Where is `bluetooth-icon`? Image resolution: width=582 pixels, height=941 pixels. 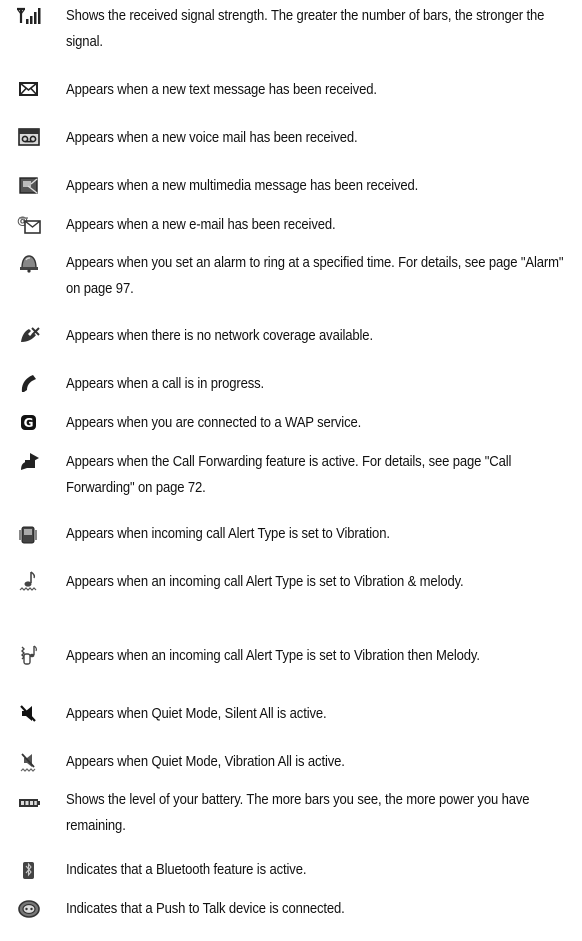 bluetooth-icon is located at coordinates (29, 869).